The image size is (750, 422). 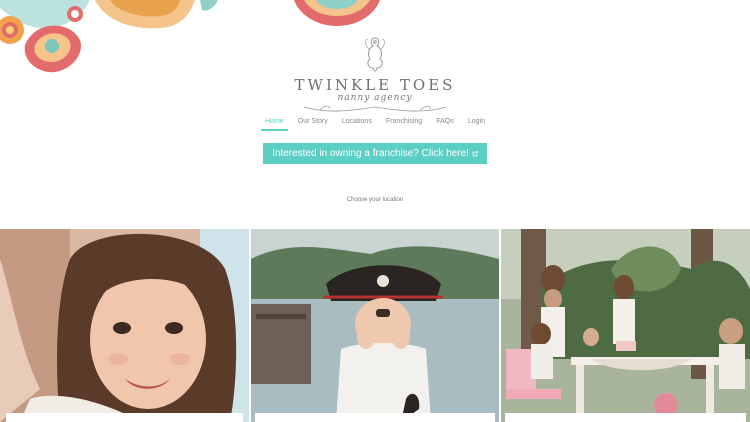 What do you see at coordinates (404, 122) in the screenshot?
I see `nav-franchising: Franchising` at bounding box center [404, 122].